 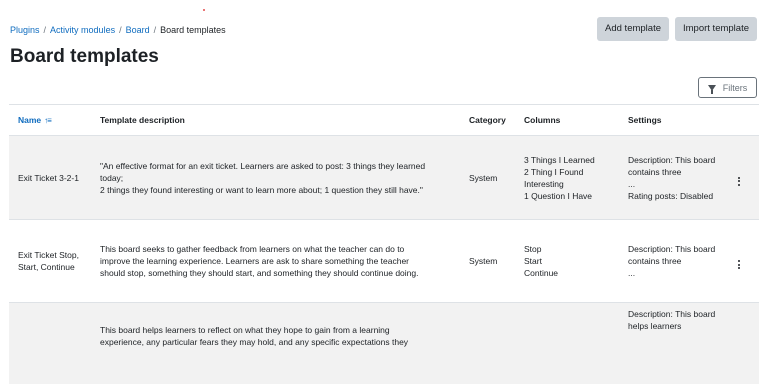 I want to click on actions-column-header, so click(x=744, y=120).